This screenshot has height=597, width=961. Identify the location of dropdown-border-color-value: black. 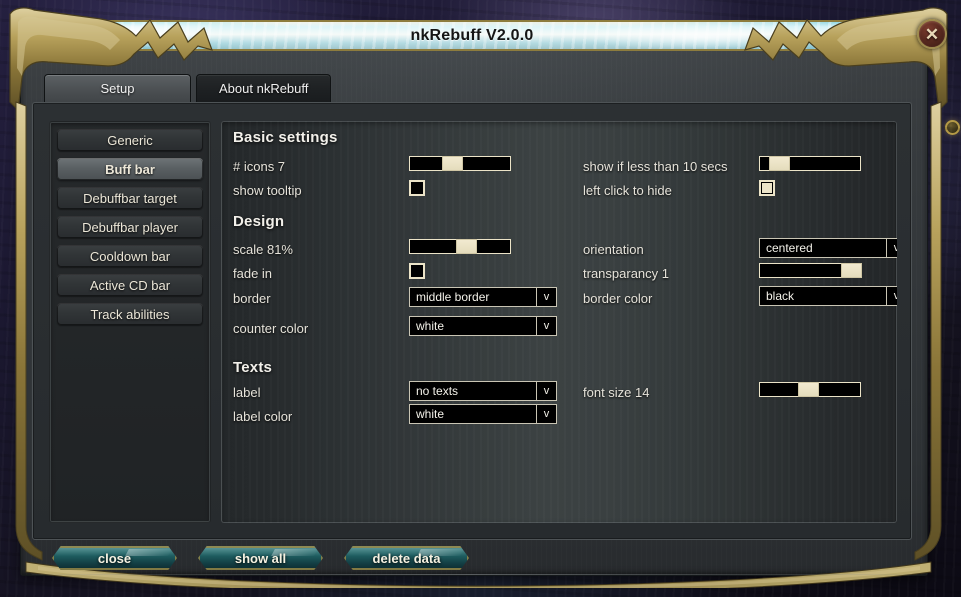
(823, 296).